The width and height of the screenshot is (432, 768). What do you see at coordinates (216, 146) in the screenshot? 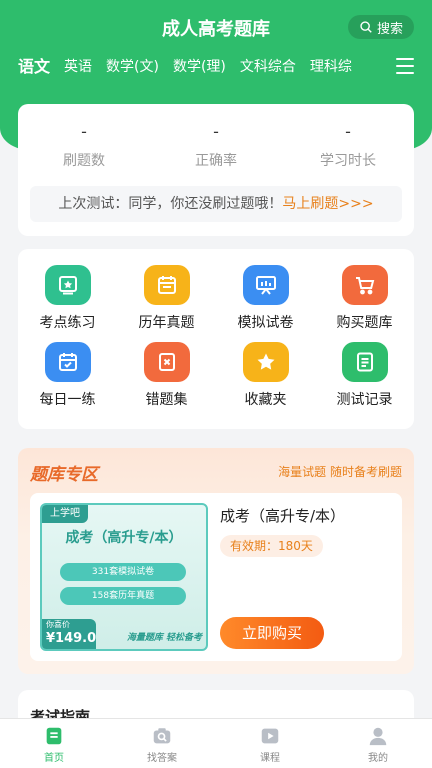
I see `stat-accuracy: - 正确率` at bounding box center [216, 146].